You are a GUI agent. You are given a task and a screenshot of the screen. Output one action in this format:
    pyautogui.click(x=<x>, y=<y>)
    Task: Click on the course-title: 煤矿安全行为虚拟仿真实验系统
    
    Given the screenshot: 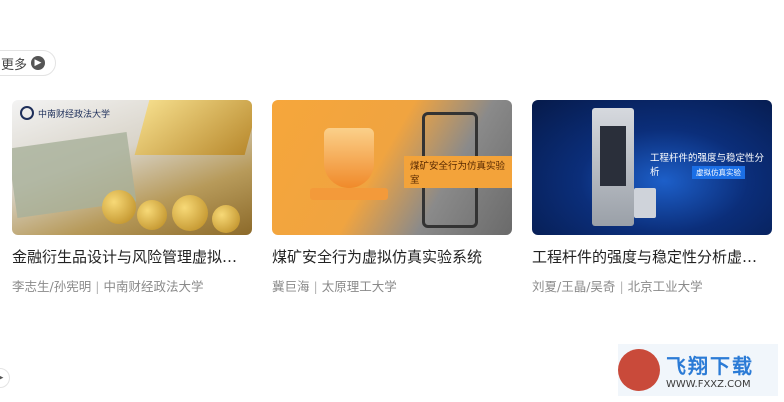 What is the action you would take?
    pyautogui.click(x=392, y=257)
    